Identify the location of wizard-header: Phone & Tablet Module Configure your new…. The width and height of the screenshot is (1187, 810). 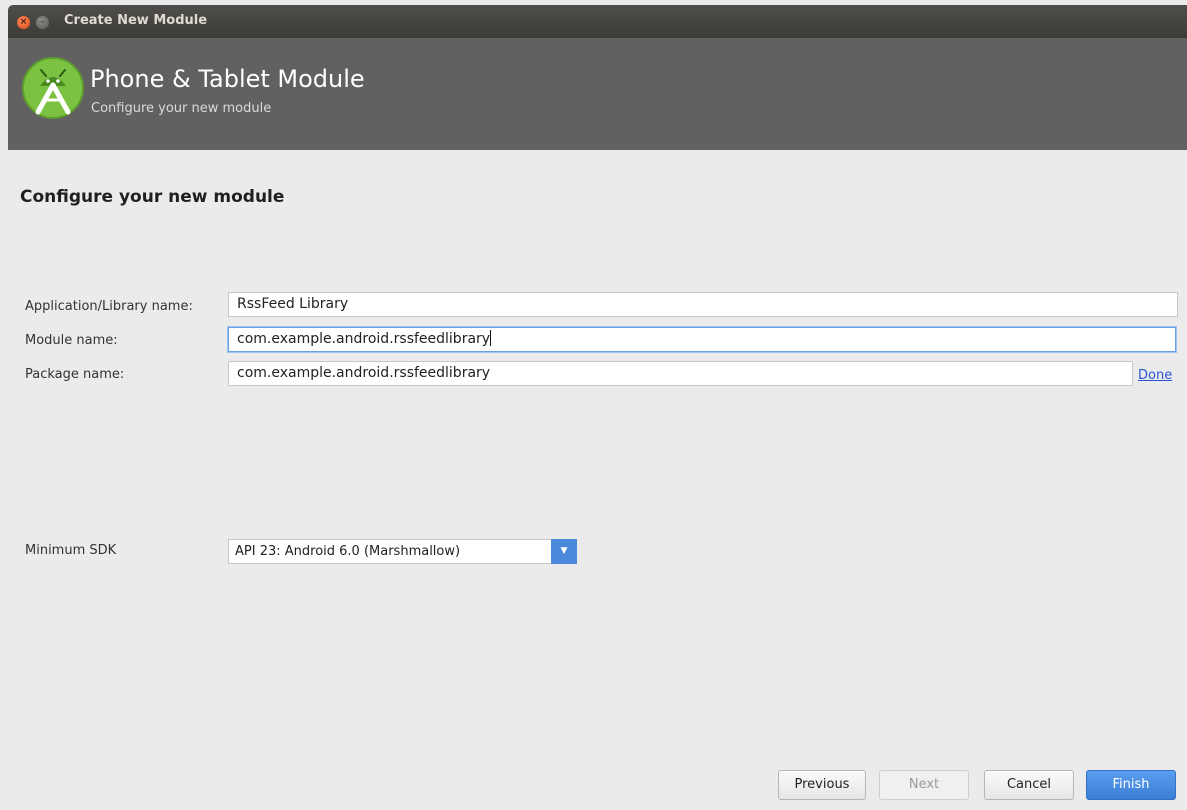
(597, 94).